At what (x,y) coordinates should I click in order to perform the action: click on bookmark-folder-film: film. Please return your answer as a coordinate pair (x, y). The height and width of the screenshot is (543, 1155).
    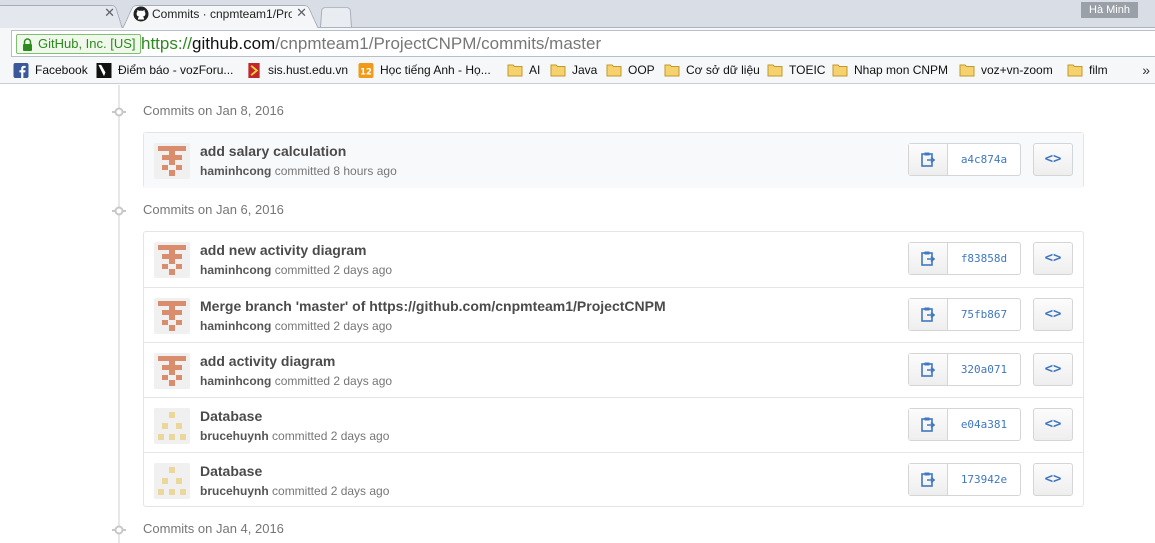
    Looking at the image, I should click on (1087, 71).